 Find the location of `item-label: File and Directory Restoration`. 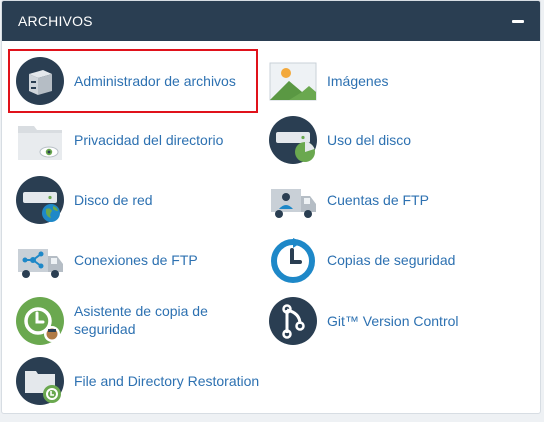

item-label: File and Directory Restoration is located at coordinates (167, 381).